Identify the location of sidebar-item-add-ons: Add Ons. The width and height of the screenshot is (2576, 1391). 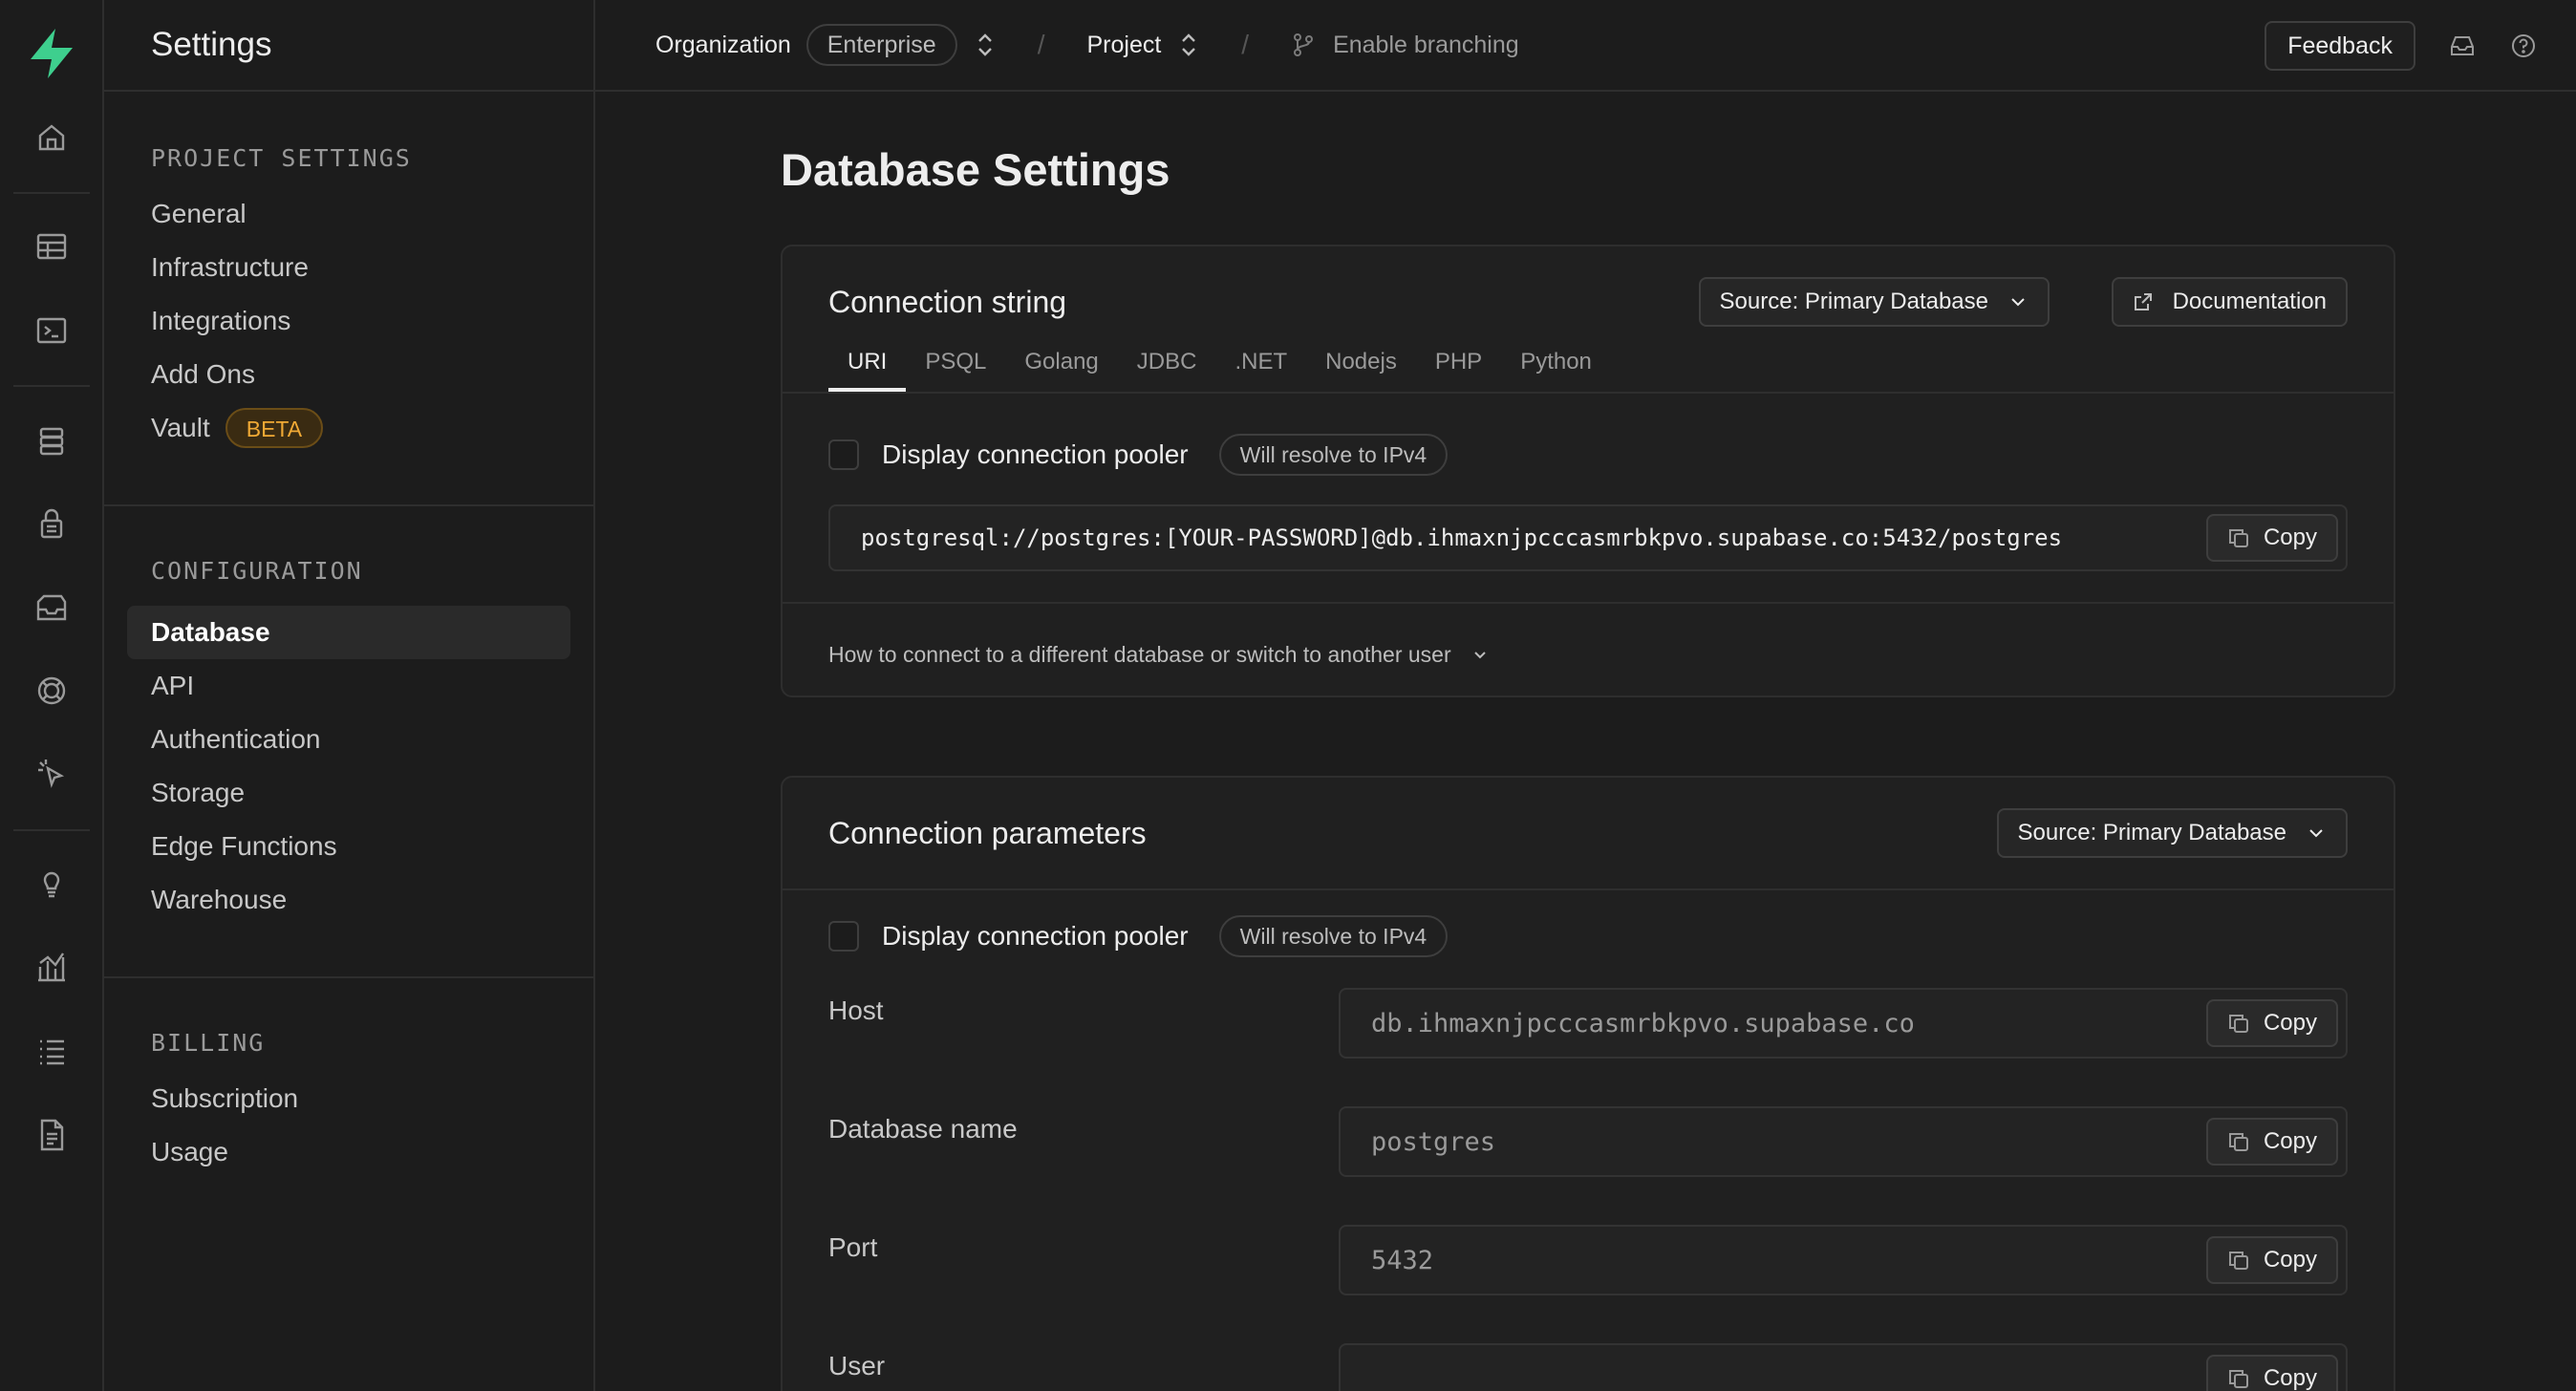
(372, 374).